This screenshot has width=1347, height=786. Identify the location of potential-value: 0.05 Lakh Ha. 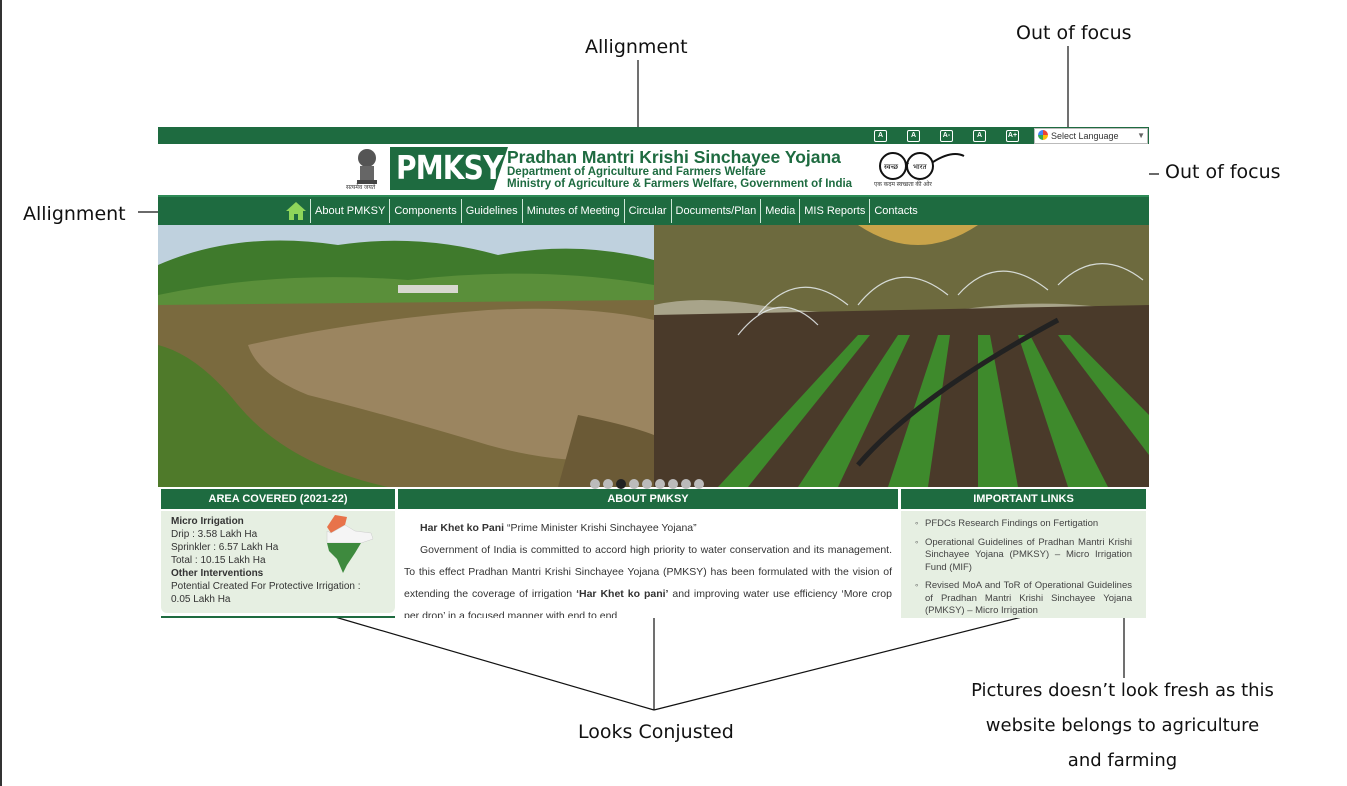
(201, 599).